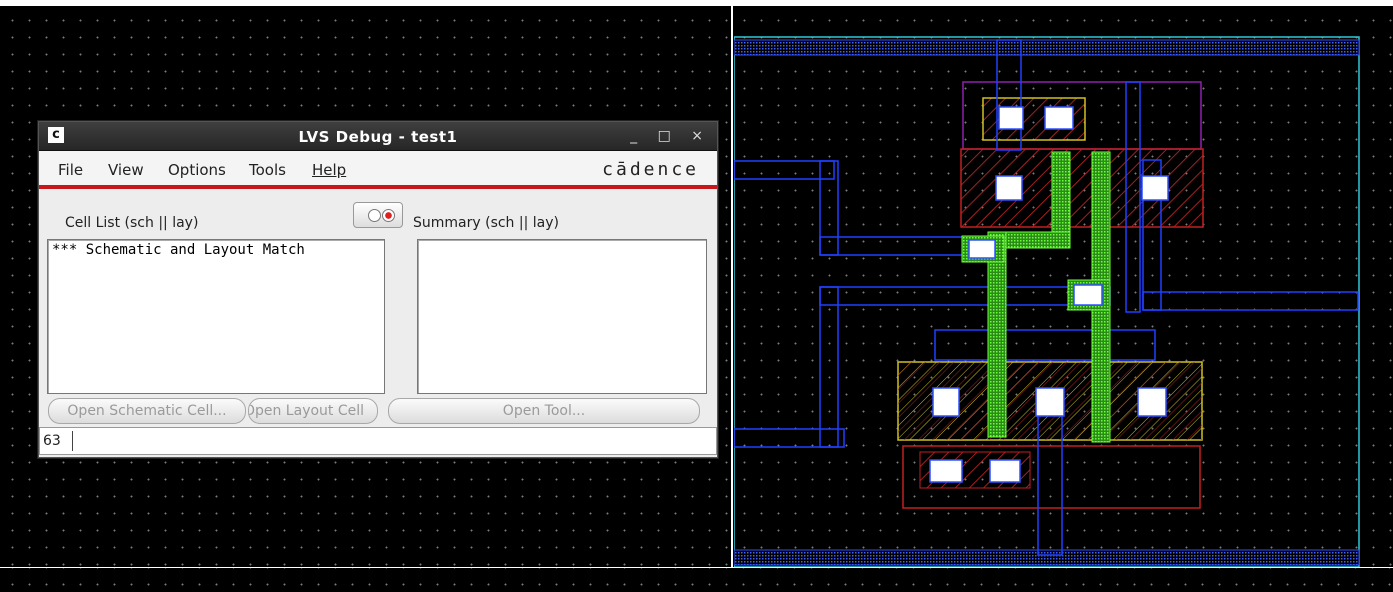 The height and width of the screenshot is (592, 1393). Describe the element at coordinates (732, 296) in the screenshot. I see `pane-divider` at that location.